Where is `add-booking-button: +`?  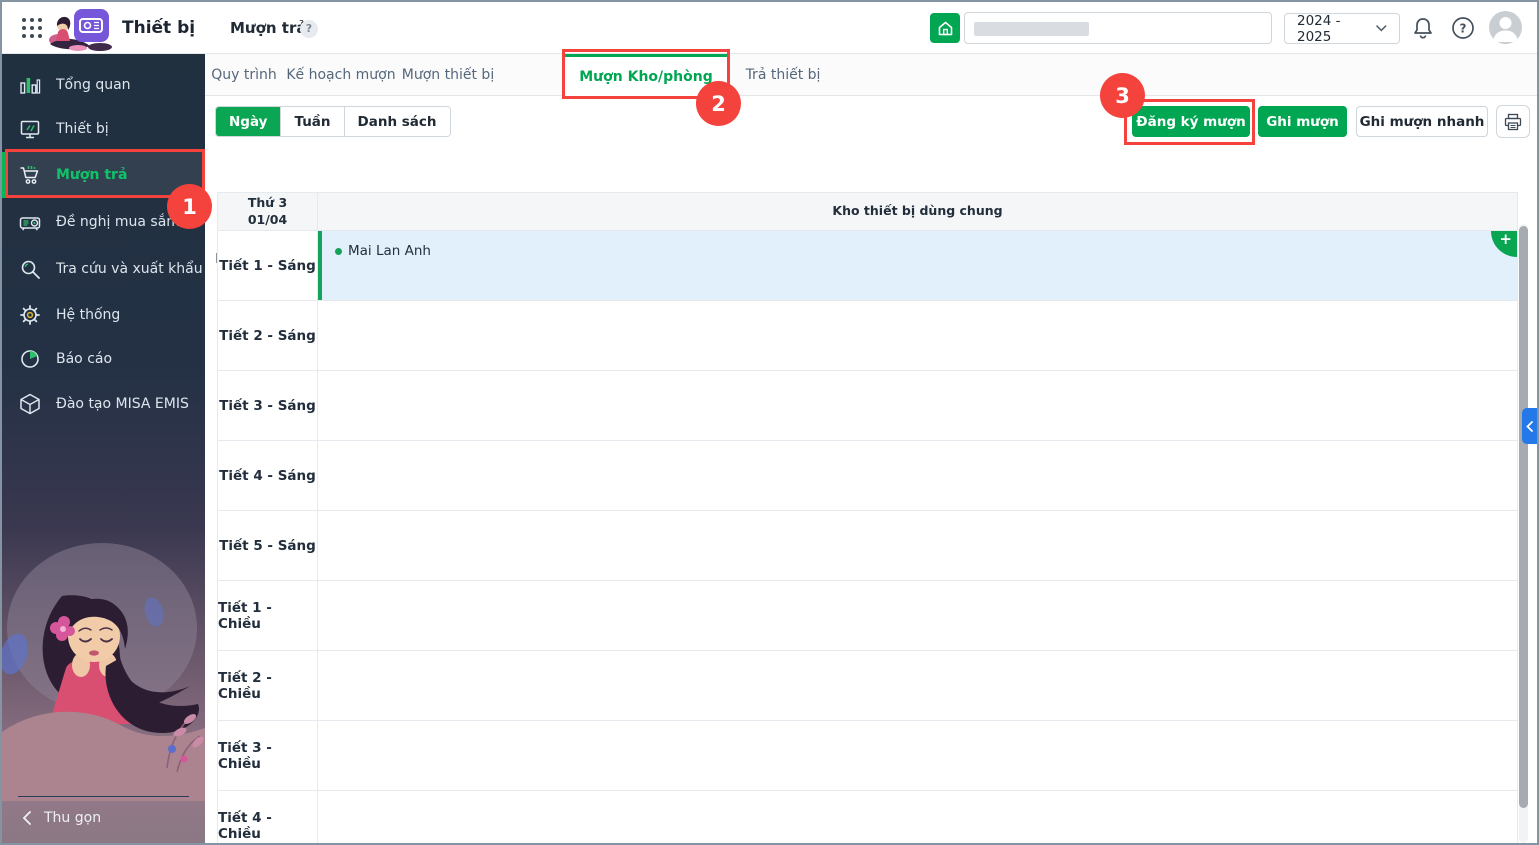
add-booking-button: + is located at coordinates (1504, 244).